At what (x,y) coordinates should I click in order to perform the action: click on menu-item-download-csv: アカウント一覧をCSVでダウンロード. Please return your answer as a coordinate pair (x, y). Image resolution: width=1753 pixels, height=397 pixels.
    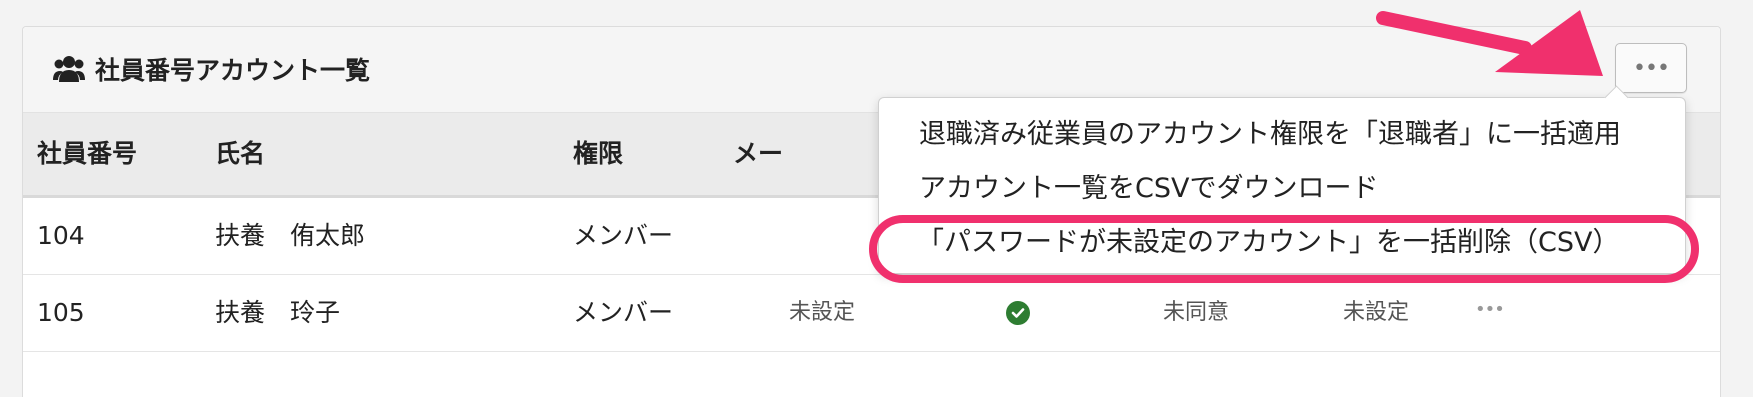
    Looking at the image, I should click on (1148, 189).